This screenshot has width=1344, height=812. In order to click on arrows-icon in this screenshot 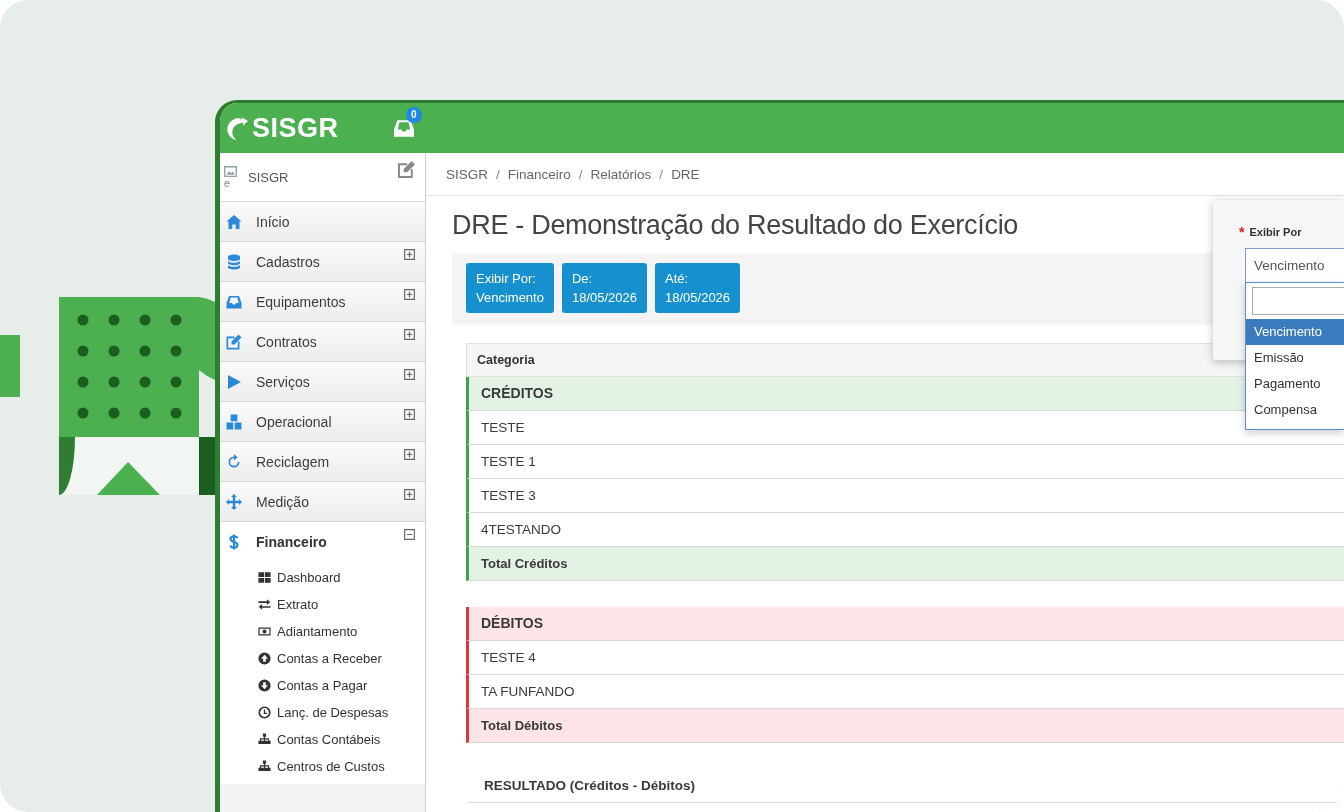, I will do `click(234, 501)`.